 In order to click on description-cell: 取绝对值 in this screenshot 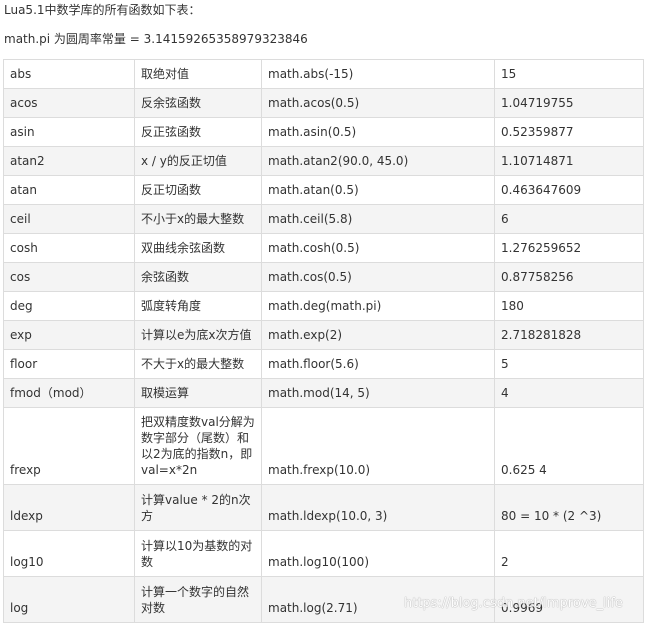, I will do `click(198, 74)`.